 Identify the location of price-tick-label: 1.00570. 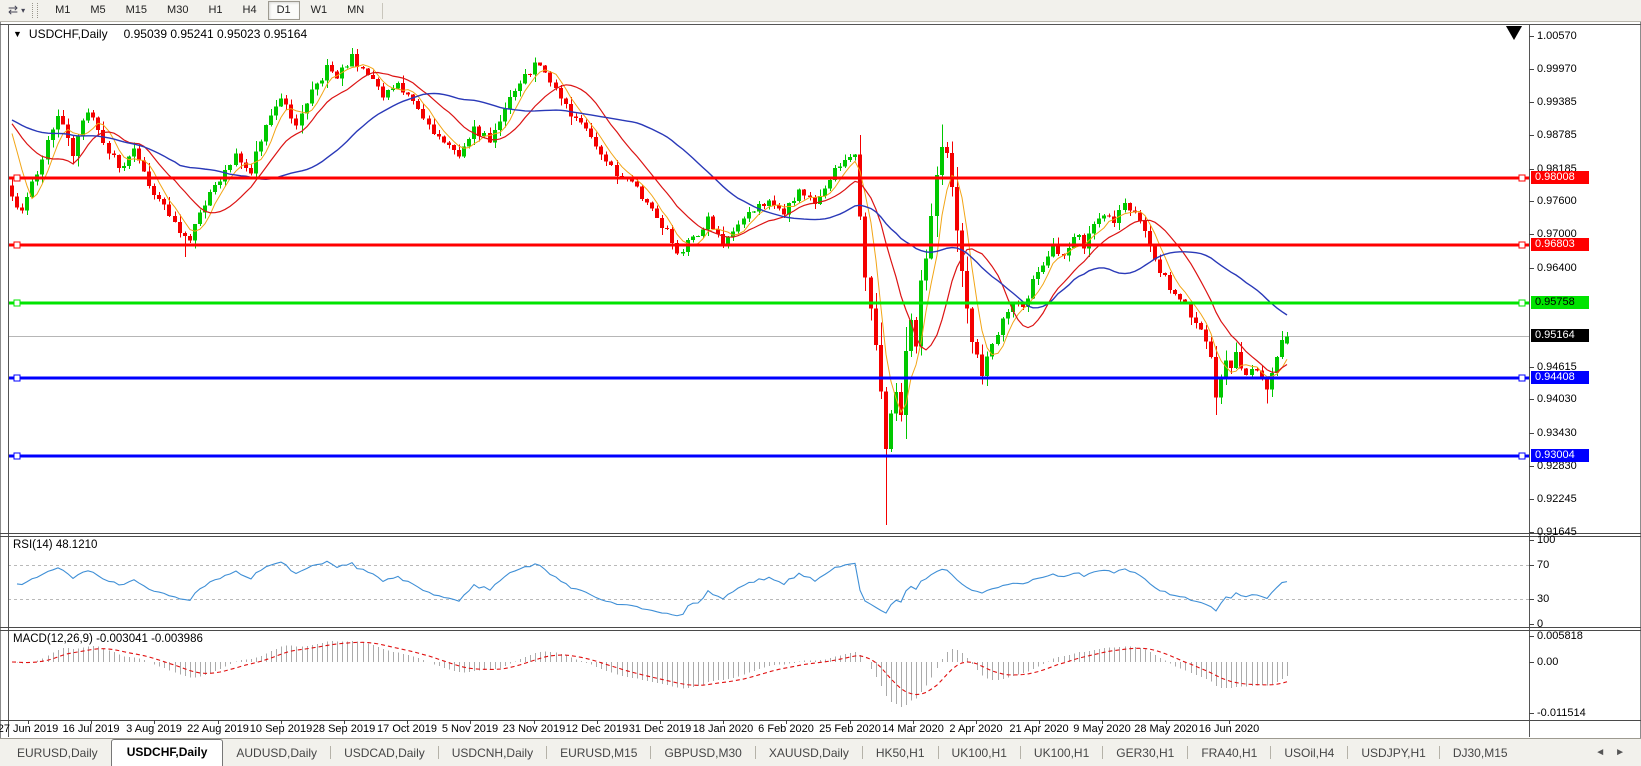
(1557, 36).